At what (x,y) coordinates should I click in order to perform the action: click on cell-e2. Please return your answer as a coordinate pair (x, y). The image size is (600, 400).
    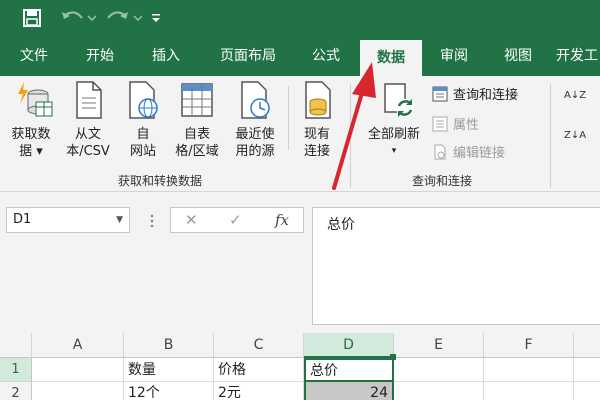
    Looking at the image, I should click on (439, 391).